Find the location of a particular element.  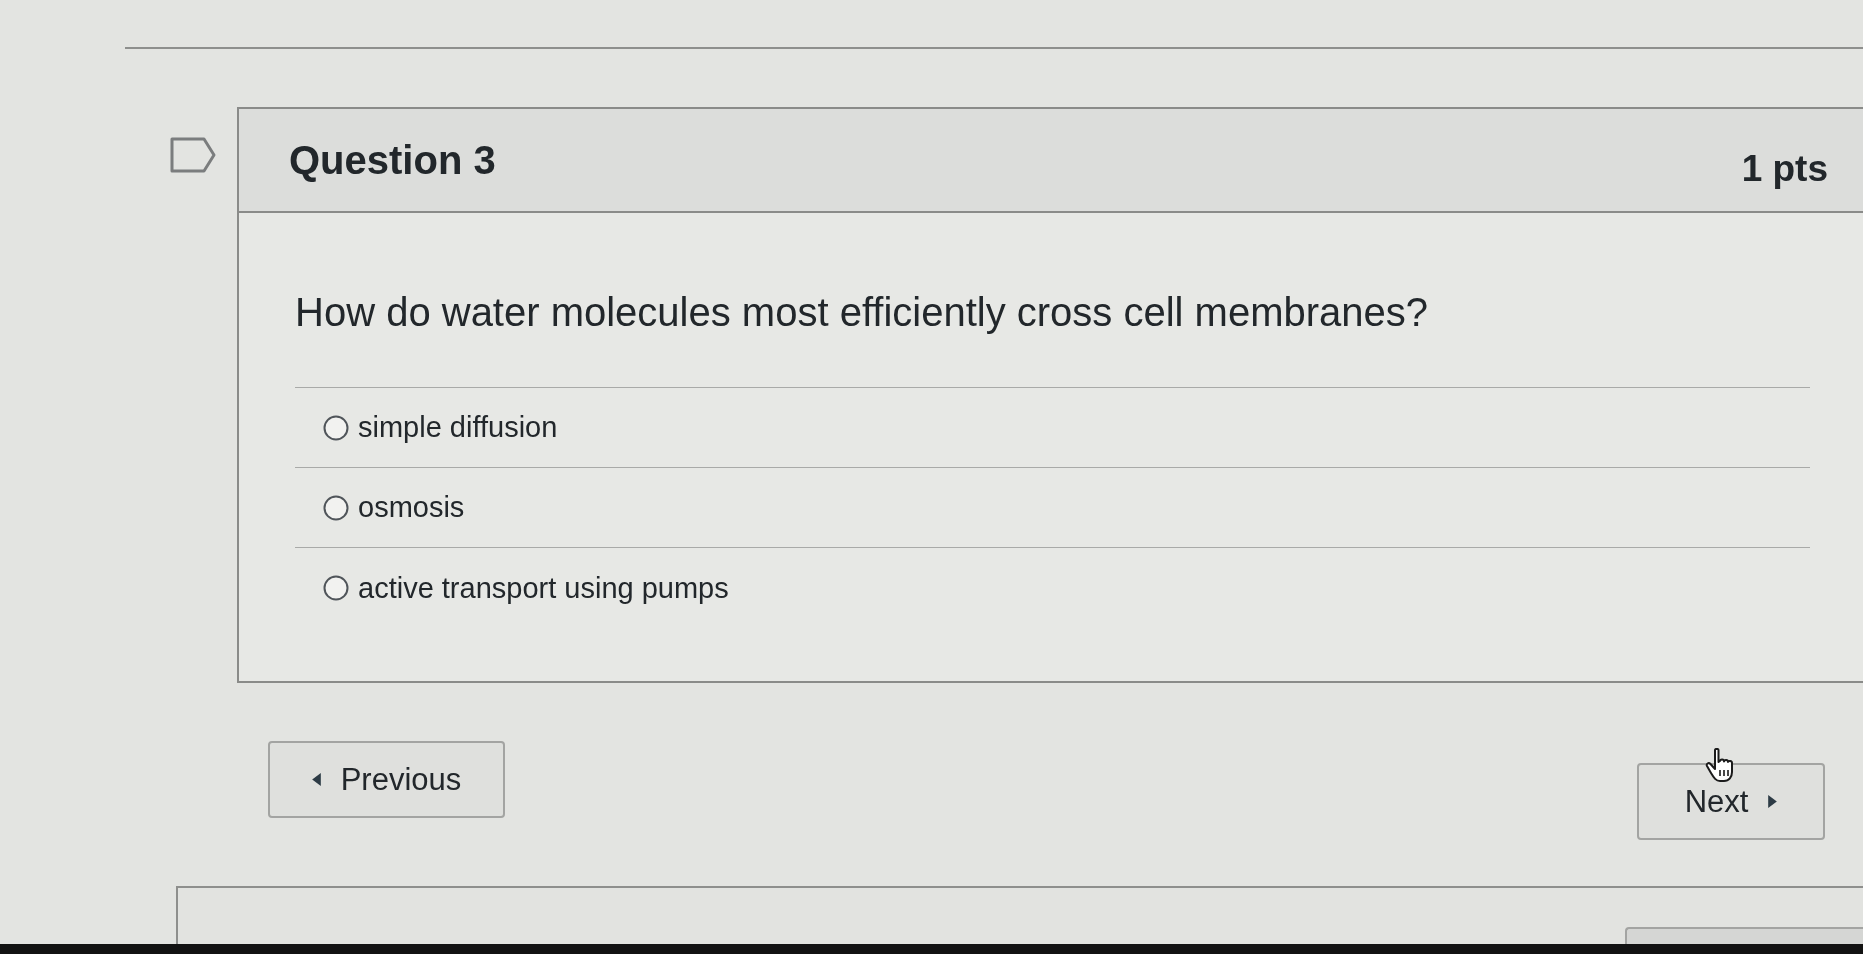

answer-text: osmosis is located at coordinates (411, 507).